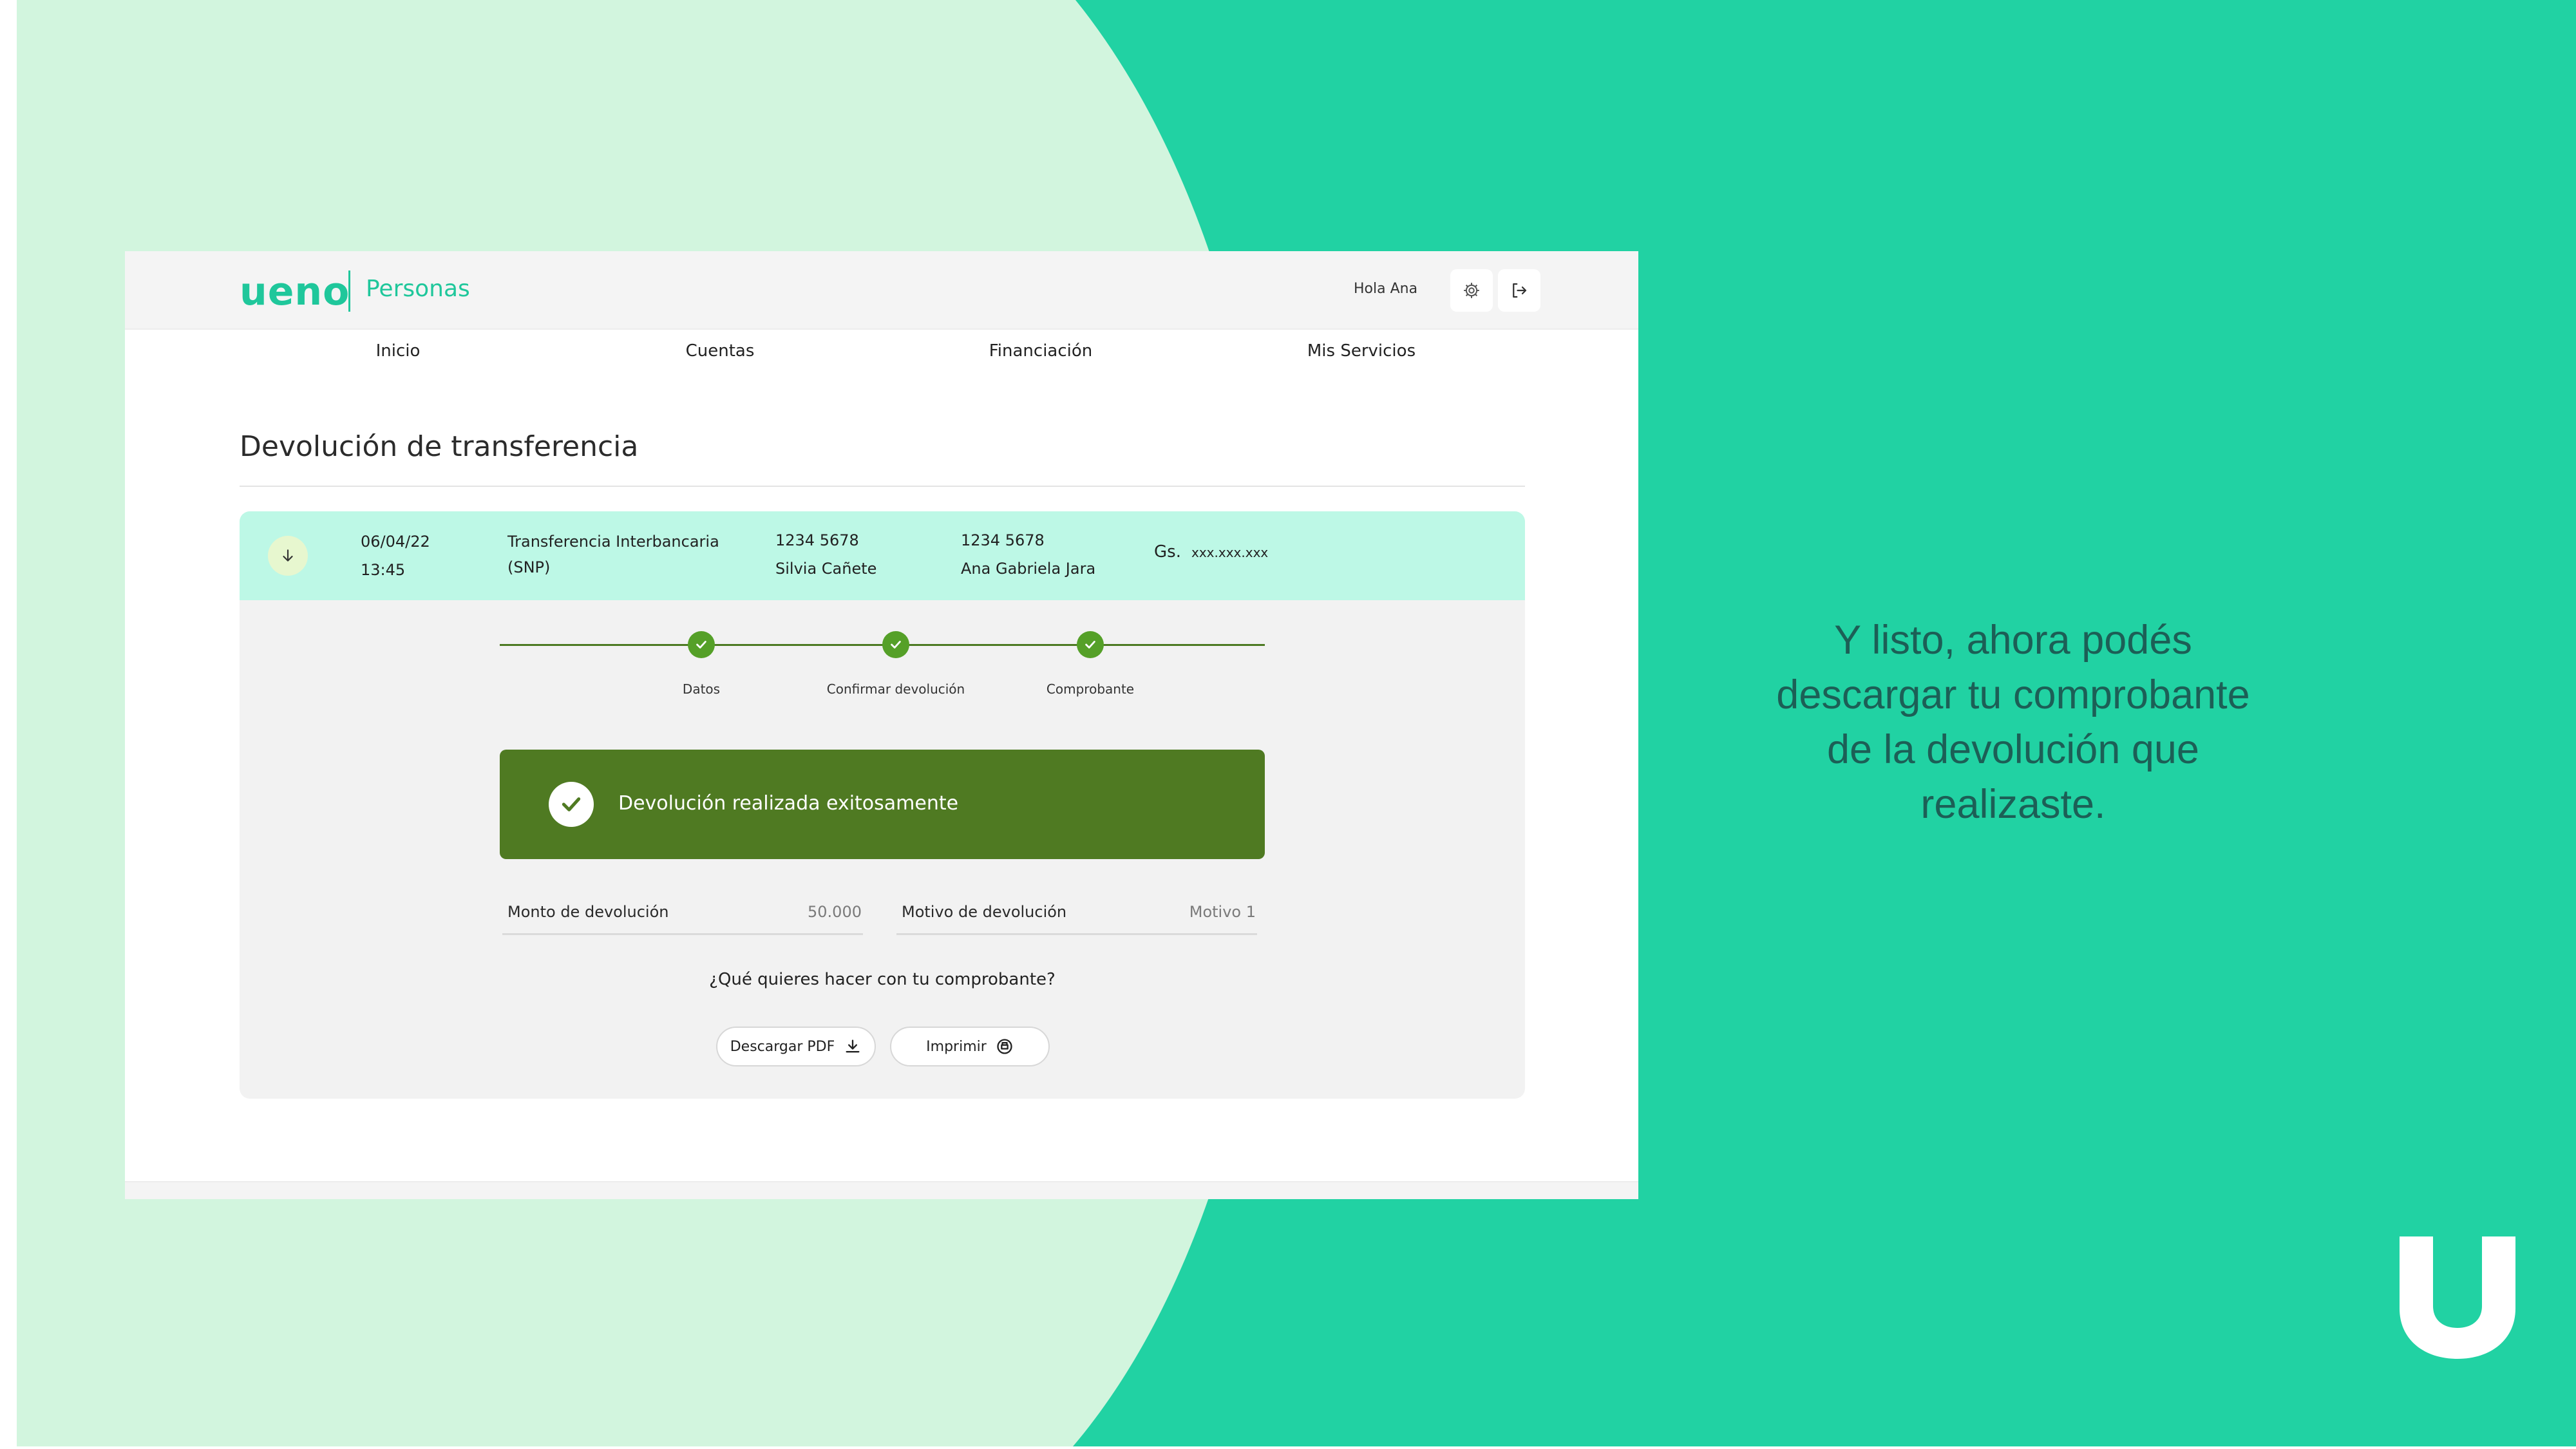 The width and height of the screenshot is (2576, 1449). What do you see at coordinates (2013, 749) in the screenshot?
I see `caption-line: de la devolución que` at bounding box center [2013, 749].